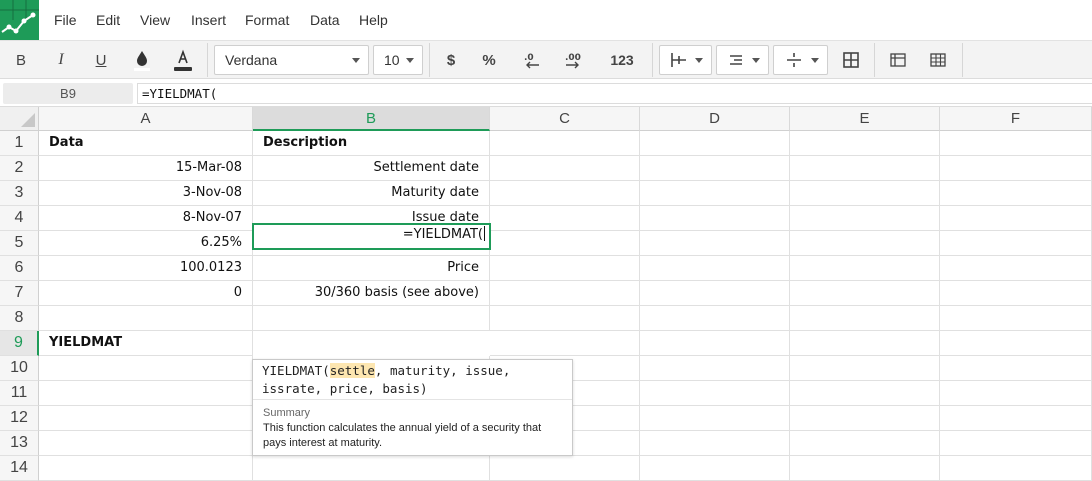  I want to click on menu-insert: Insert, so click(208, 20).